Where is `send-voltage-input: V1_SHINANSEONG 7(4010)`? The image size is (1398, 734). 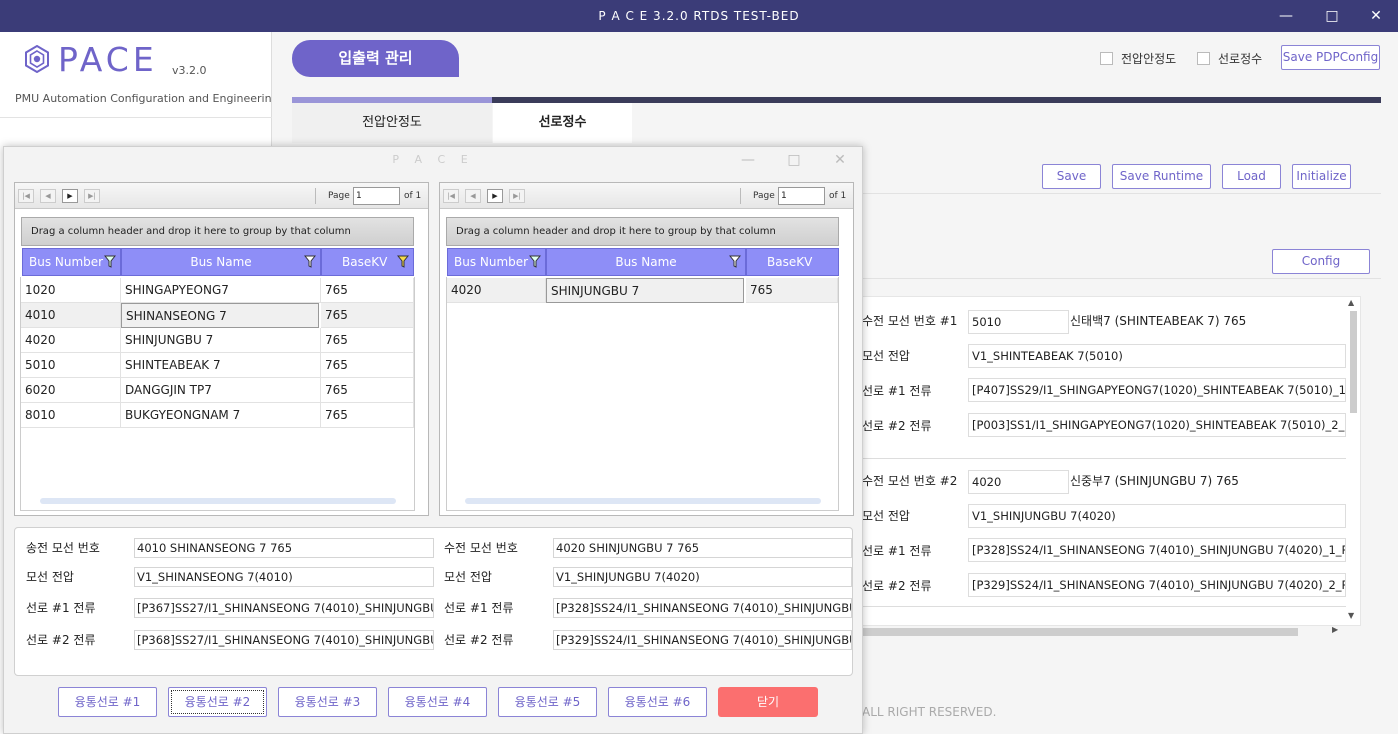
send-voltage-input: V1_SHINANSEONG 7(4010) is located at coordinates (284, 577).